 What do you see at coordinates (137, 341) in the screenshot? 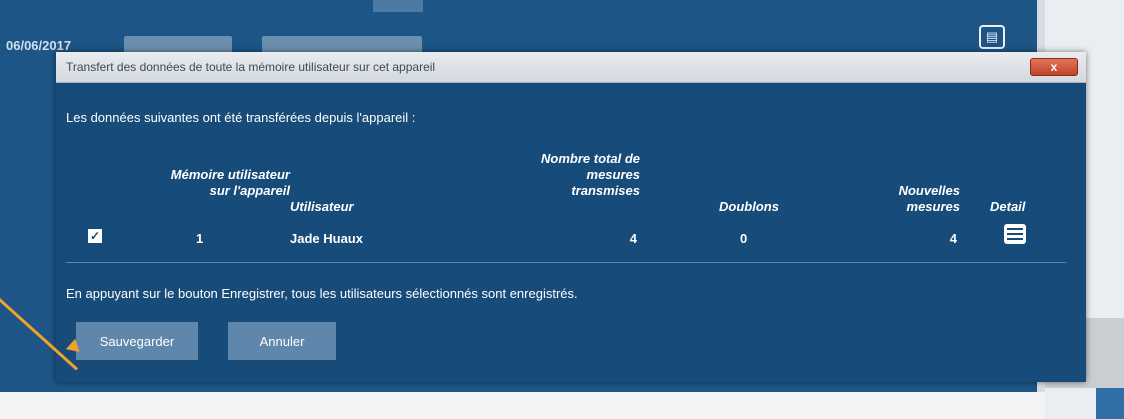
I see `save-button: Sauvegarder` at bounding box center [137, 341].